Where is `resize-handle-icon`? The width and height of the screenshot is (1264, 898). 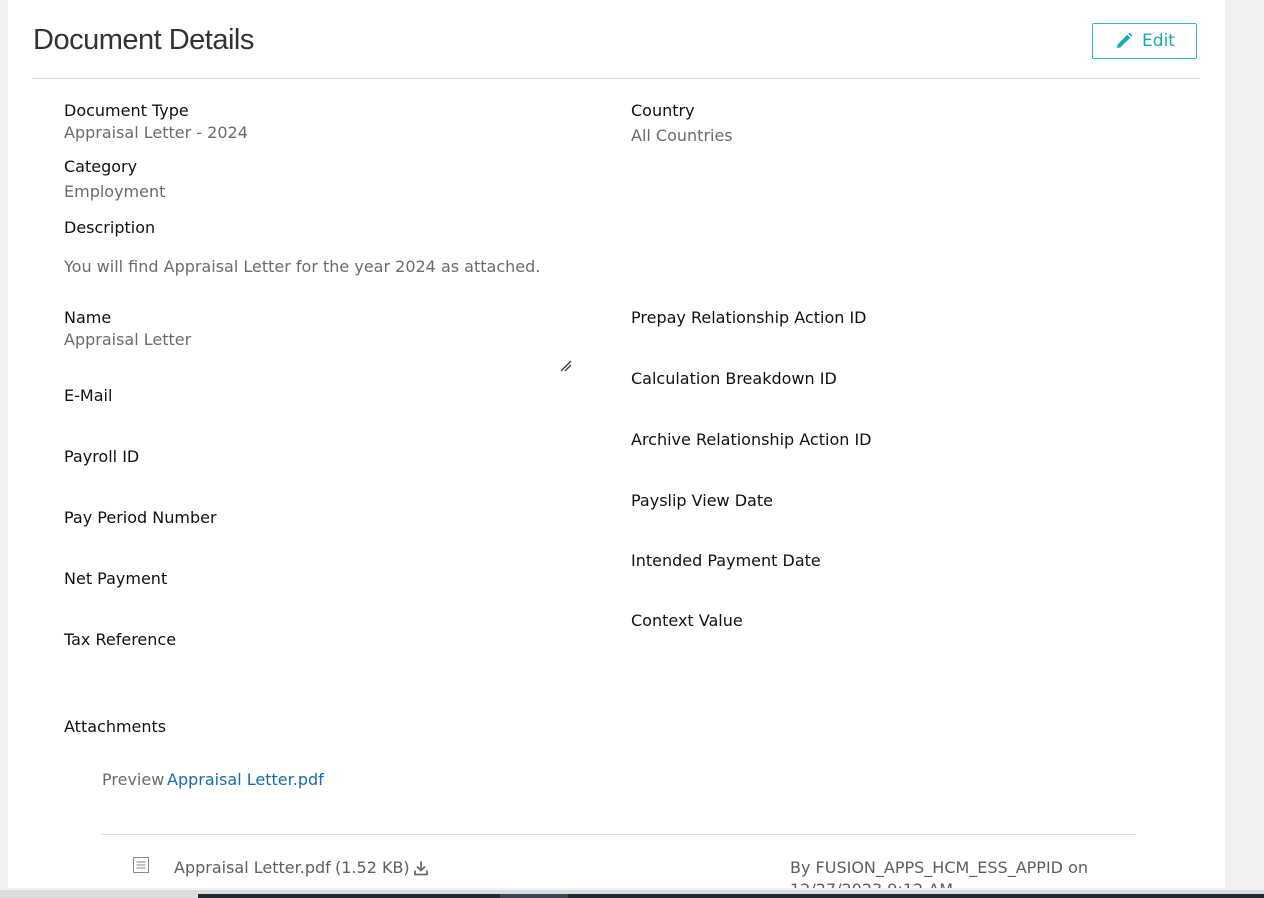 resize-handle-icon is located at coordinates (566, 366).